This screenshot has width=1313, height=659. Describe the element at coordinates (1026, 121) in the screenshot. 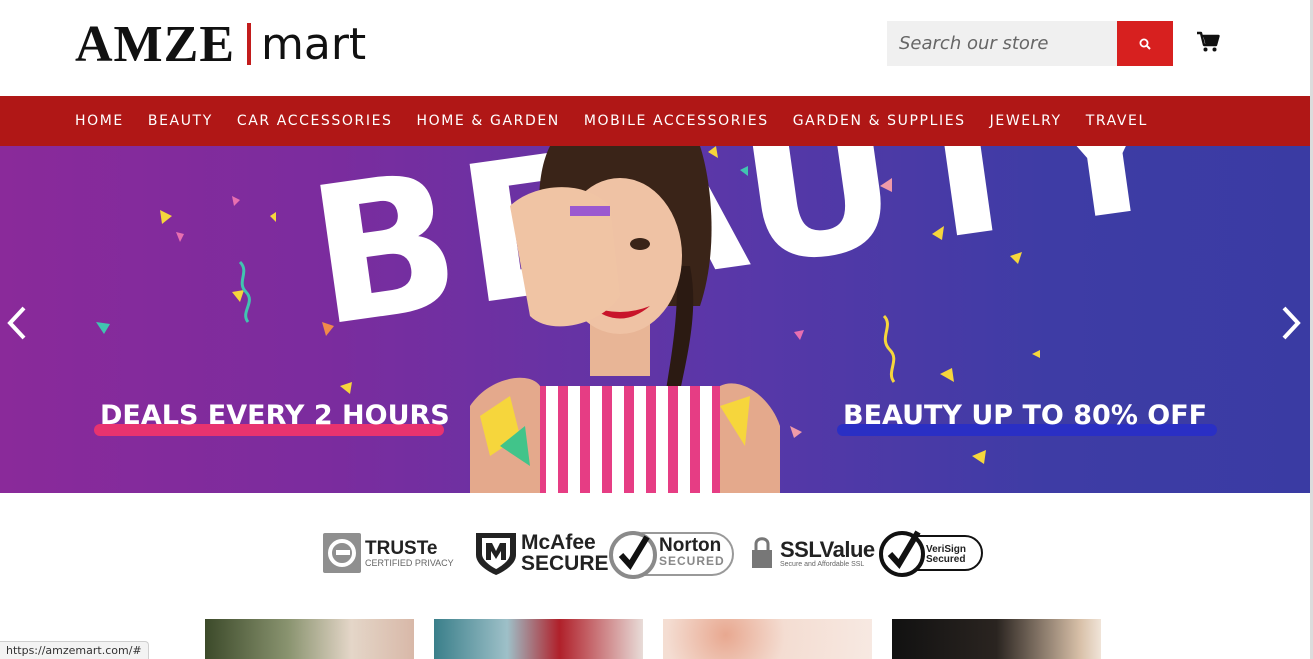

I see `nav-item-jewelry: JEWELRY` at that location.